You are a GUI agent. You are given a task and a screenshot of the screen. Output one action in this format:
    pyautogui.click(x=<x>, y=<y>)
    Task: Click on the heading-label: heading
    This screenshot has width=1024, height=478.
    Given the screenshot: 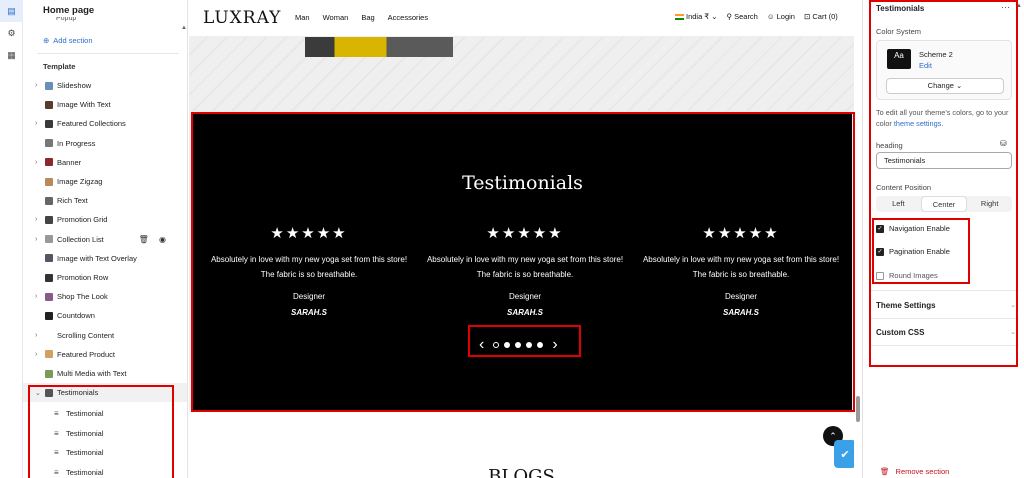 What is the action you would take?
    pyautogui.click(x=889, y=145)
    